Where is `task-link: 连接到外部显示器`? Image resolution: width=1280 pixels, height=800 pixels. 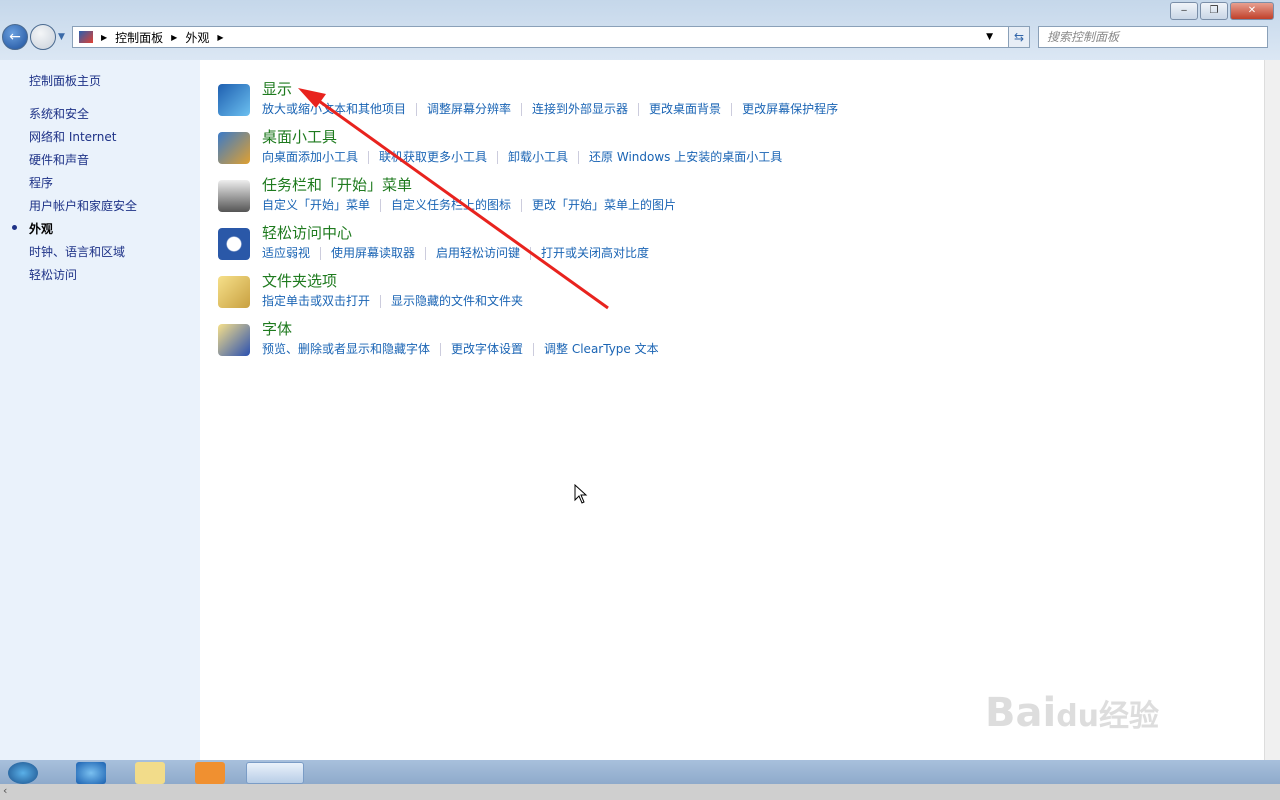
task-link: 连接到外部显示器 is located at coordinates (580, 109).